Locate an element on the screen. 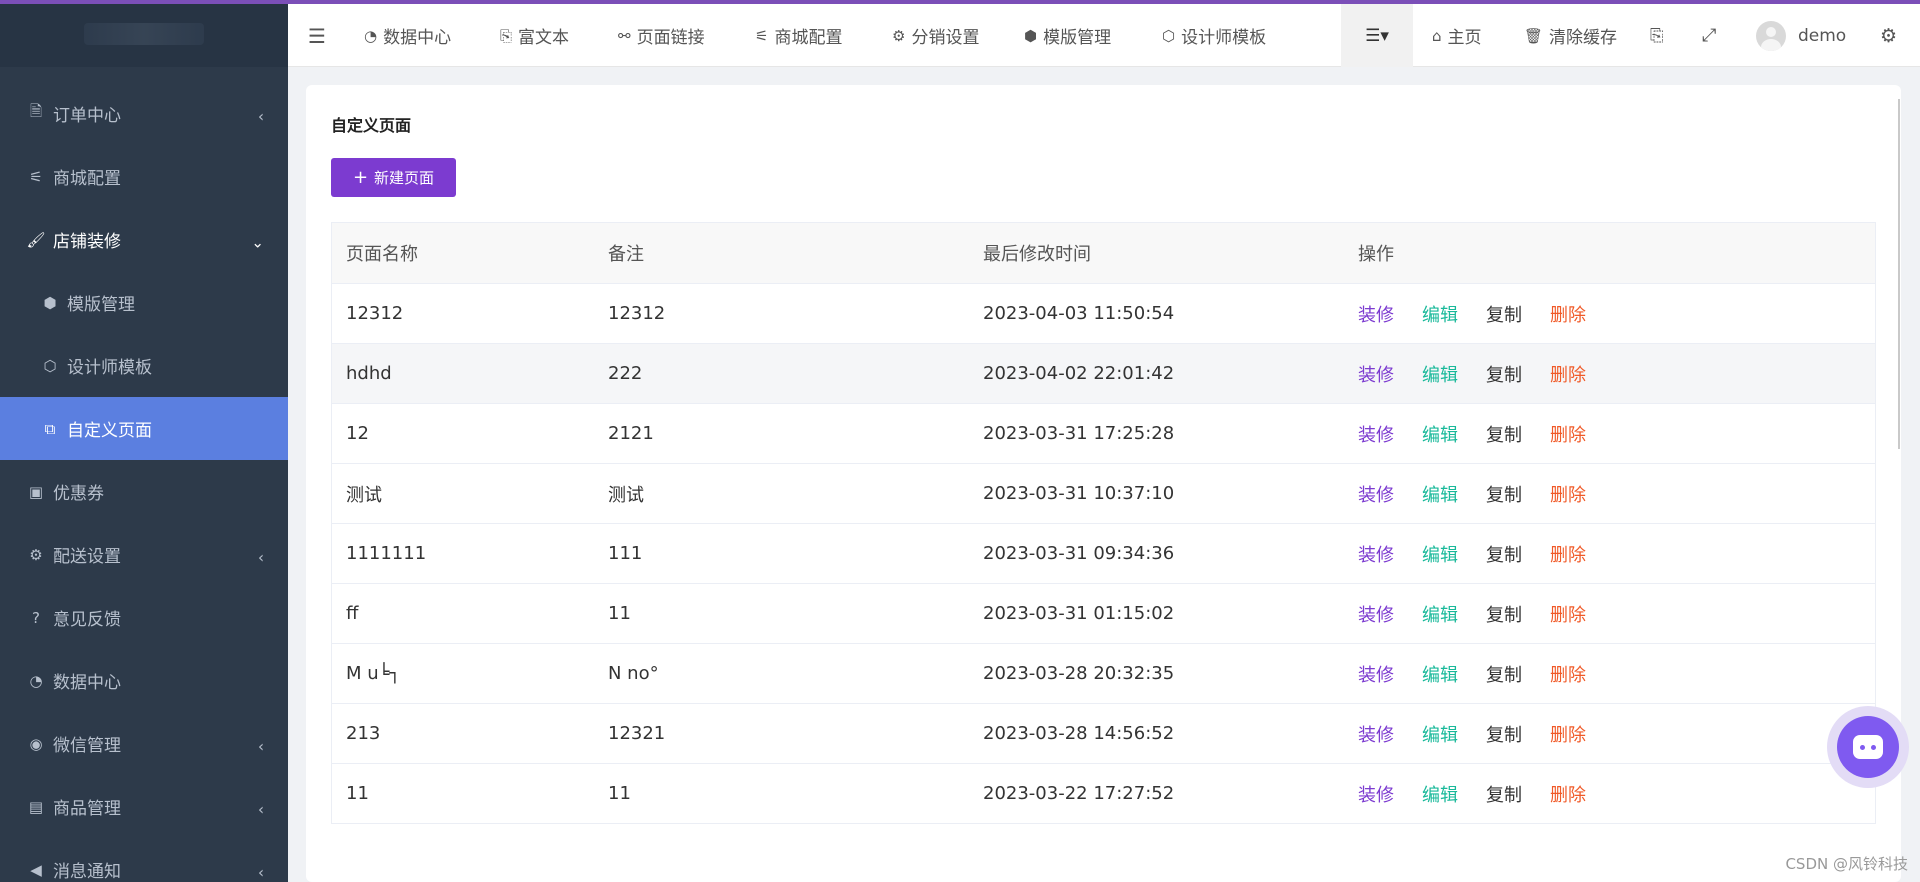 Image resolution: width=1920 pixels, height=882 pixels. topnav-rich-text: ⎘ 富文本 is located at coordinates (534, 35).